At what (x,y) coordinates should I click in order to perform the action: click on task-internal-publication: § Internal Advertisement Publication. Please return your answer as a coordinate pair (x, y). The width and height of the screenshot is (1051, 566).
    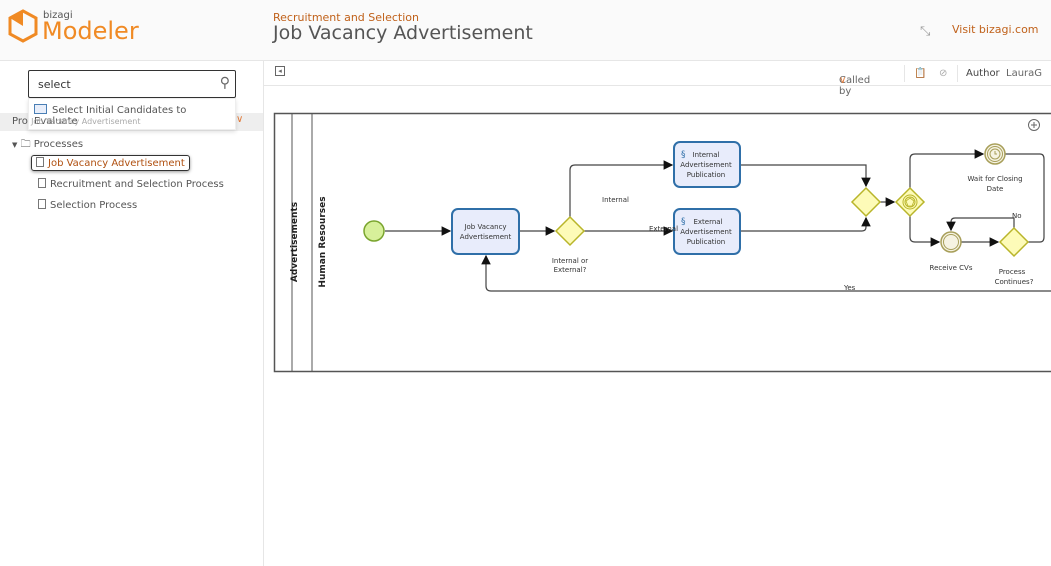
    Looking at the image, I should click on (707, 164).